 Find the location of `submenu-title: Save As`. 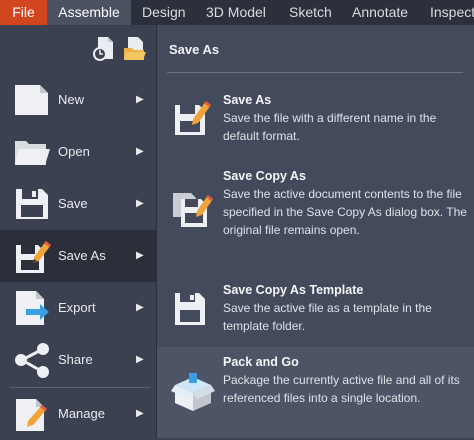

submenu-title: Save As is located at coordinates (194, 49).